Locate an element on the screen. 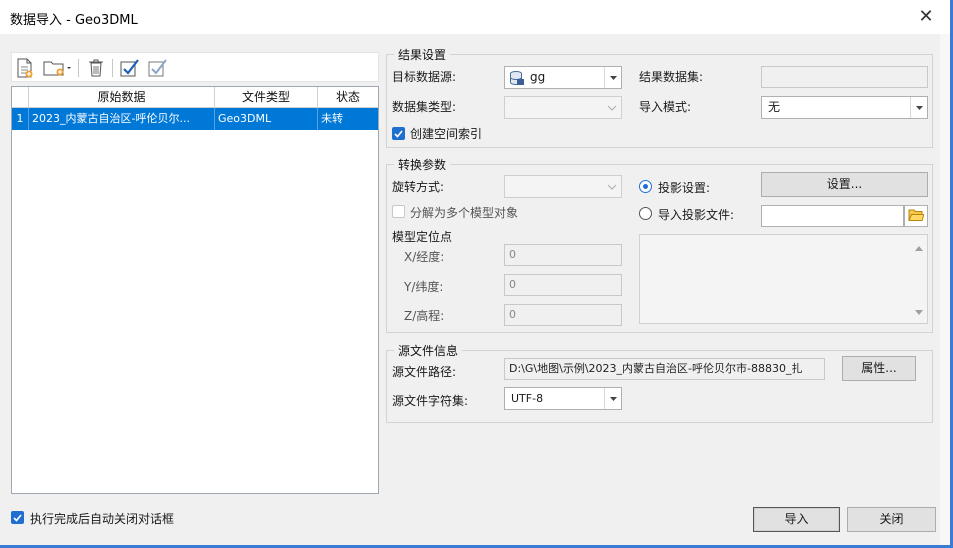 The image size is (953, 548). import-button: 导入 is located at coordinates (796, 519).